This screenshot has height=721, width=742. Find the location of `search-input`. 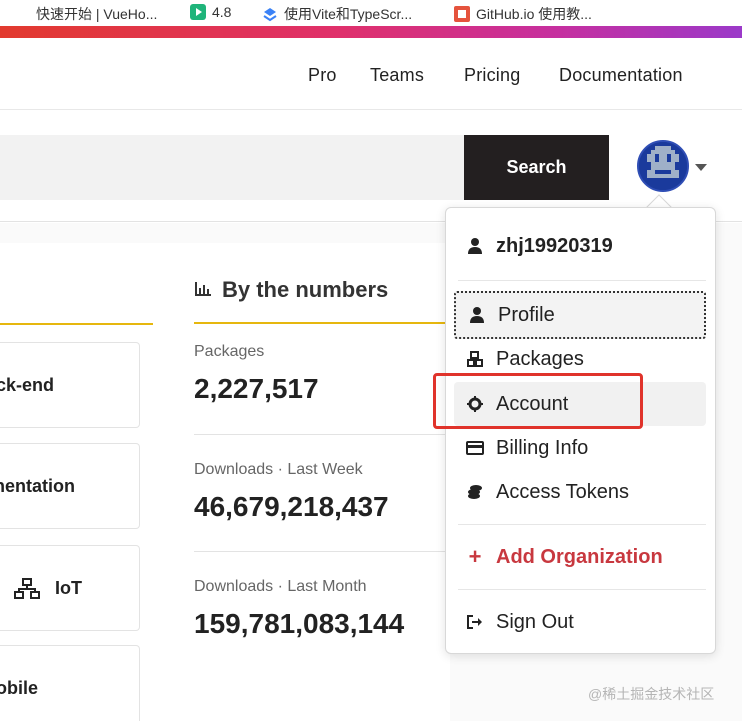

search-input is located at coordinates (232, 167).